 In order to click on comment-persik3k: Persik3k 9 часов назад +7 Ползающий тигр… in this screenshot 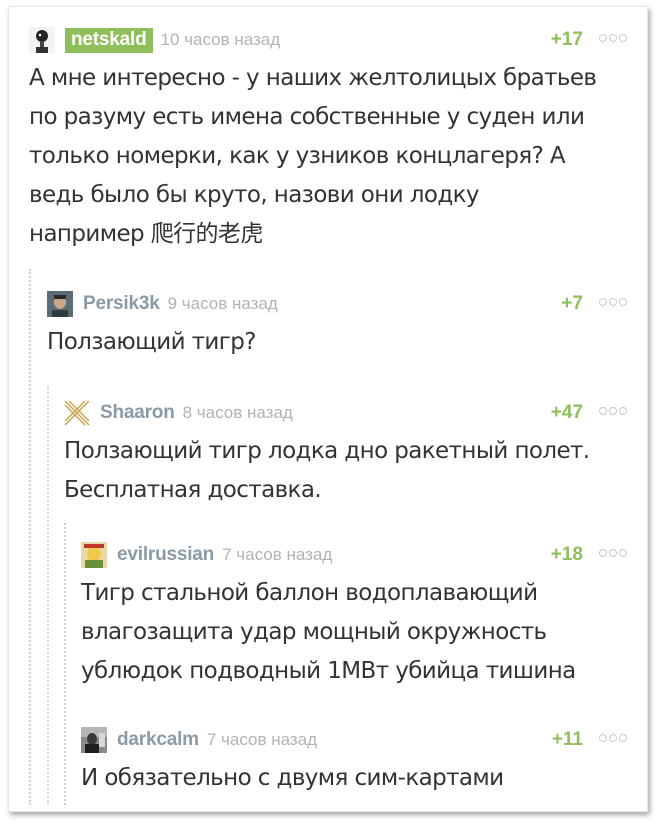, I will do `click(337, 325)`.